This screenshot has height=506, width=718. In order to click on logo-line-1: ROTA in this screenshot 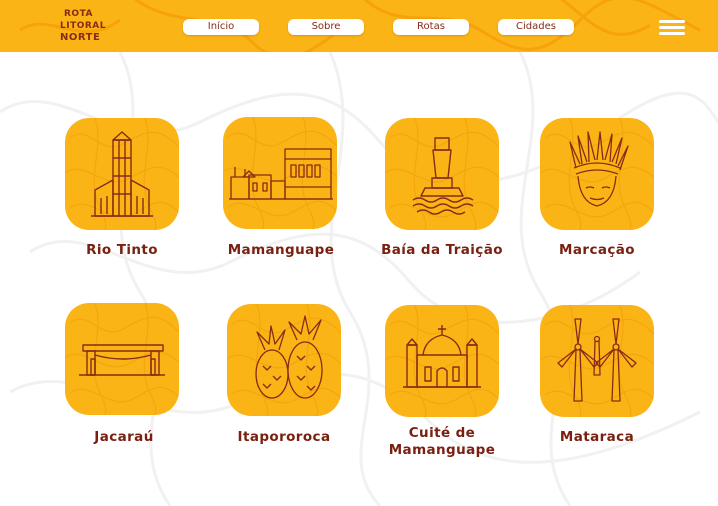, I will do `click(78, 14)`.